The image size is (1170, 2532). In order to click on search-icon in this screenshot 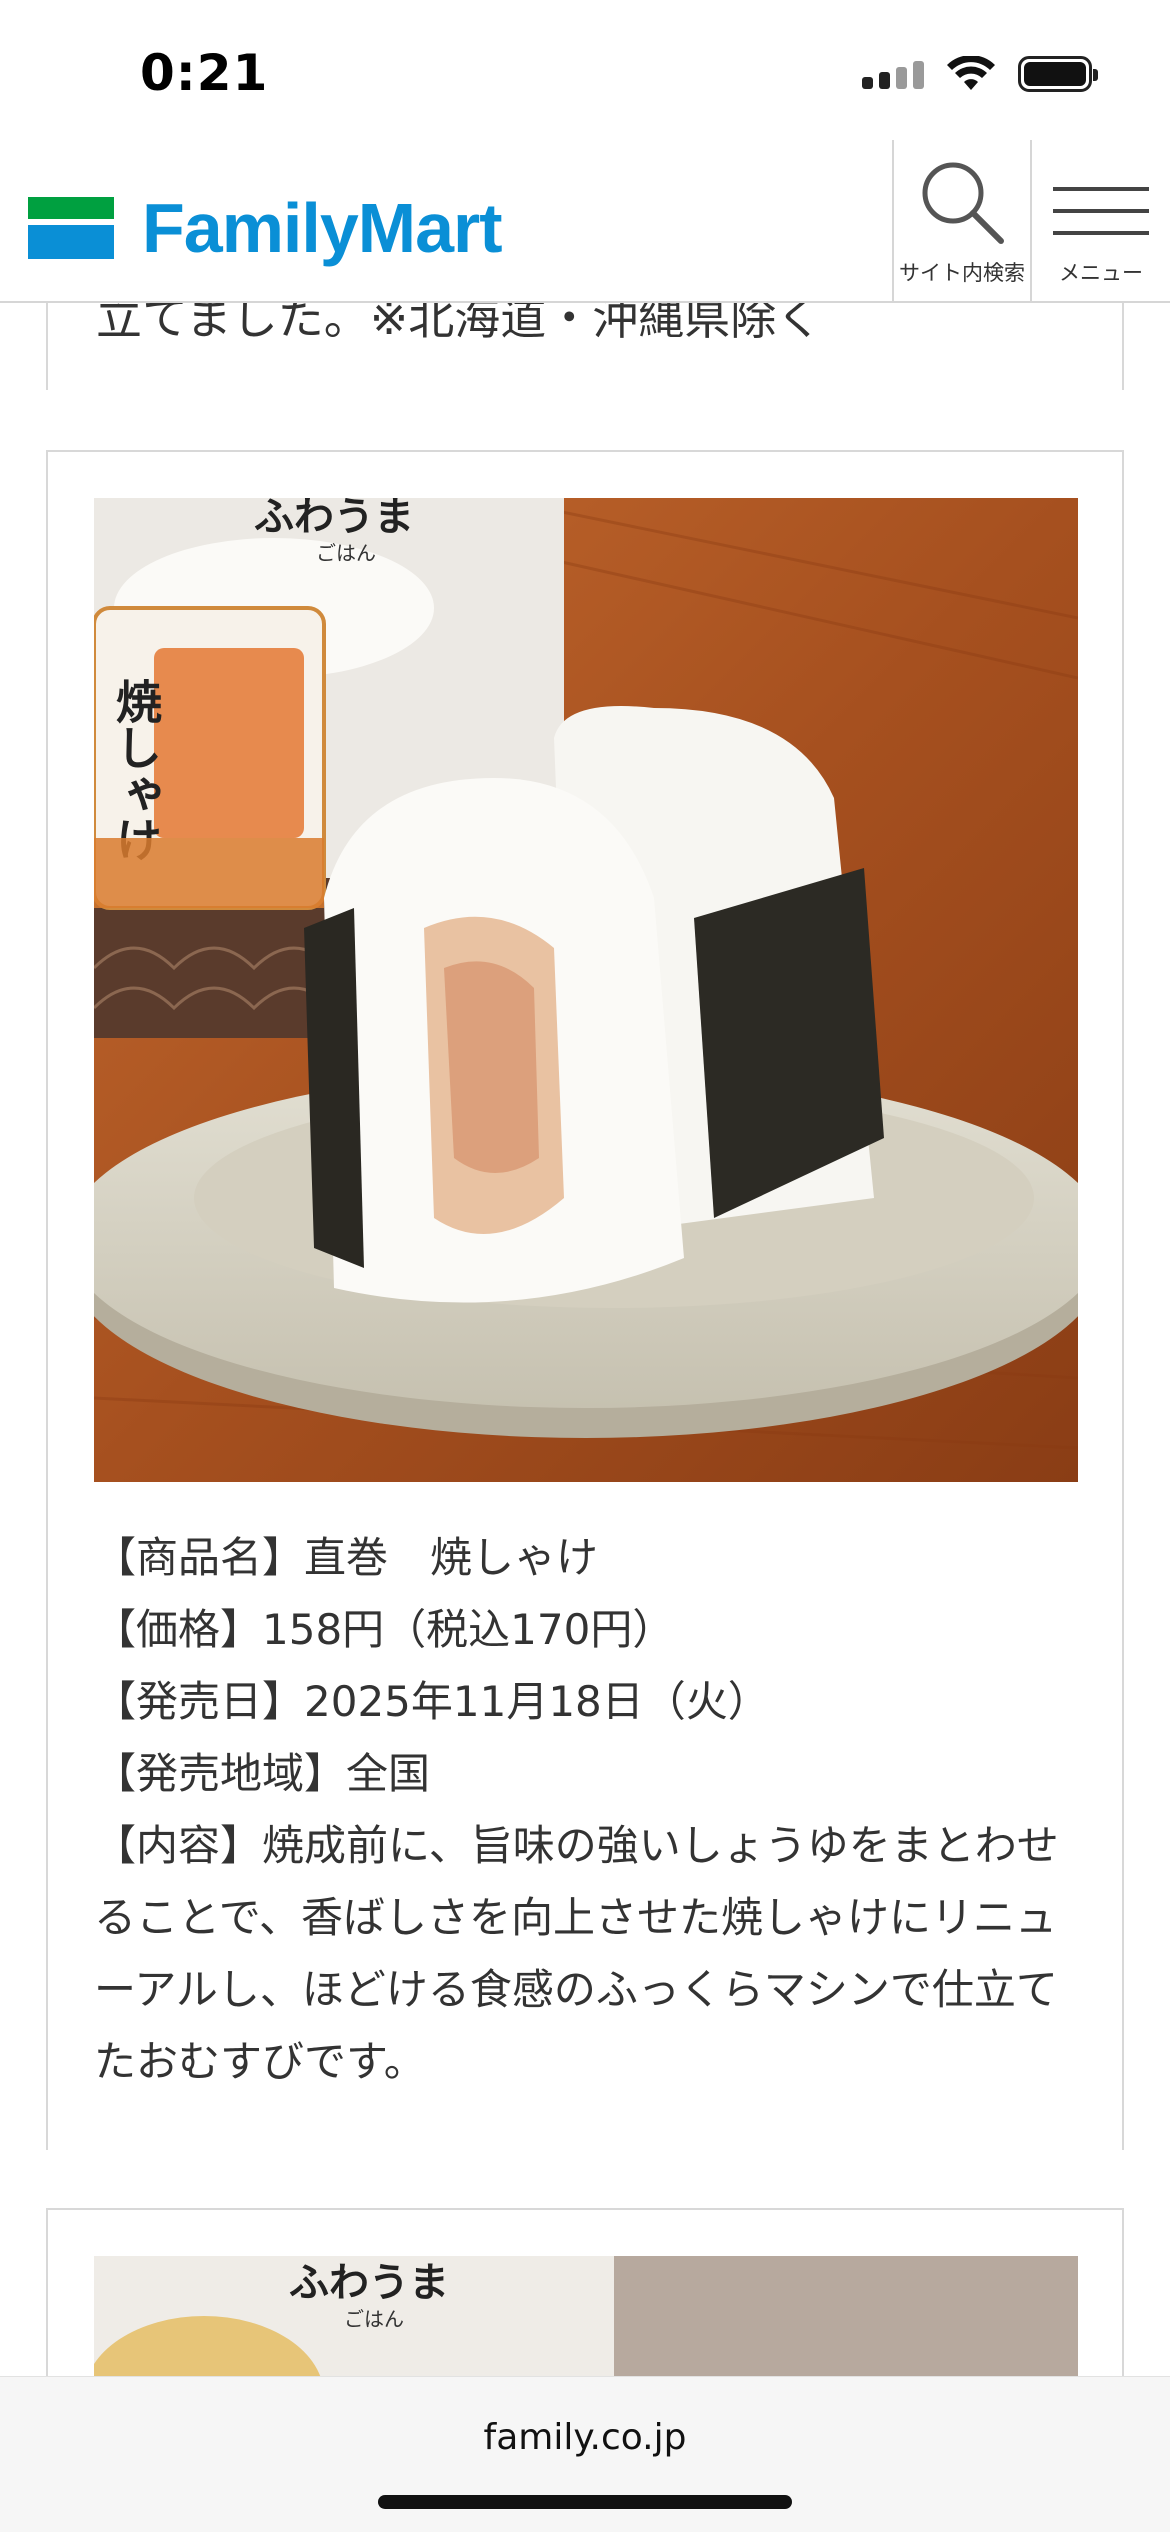, I will do `click(963, 203)`.